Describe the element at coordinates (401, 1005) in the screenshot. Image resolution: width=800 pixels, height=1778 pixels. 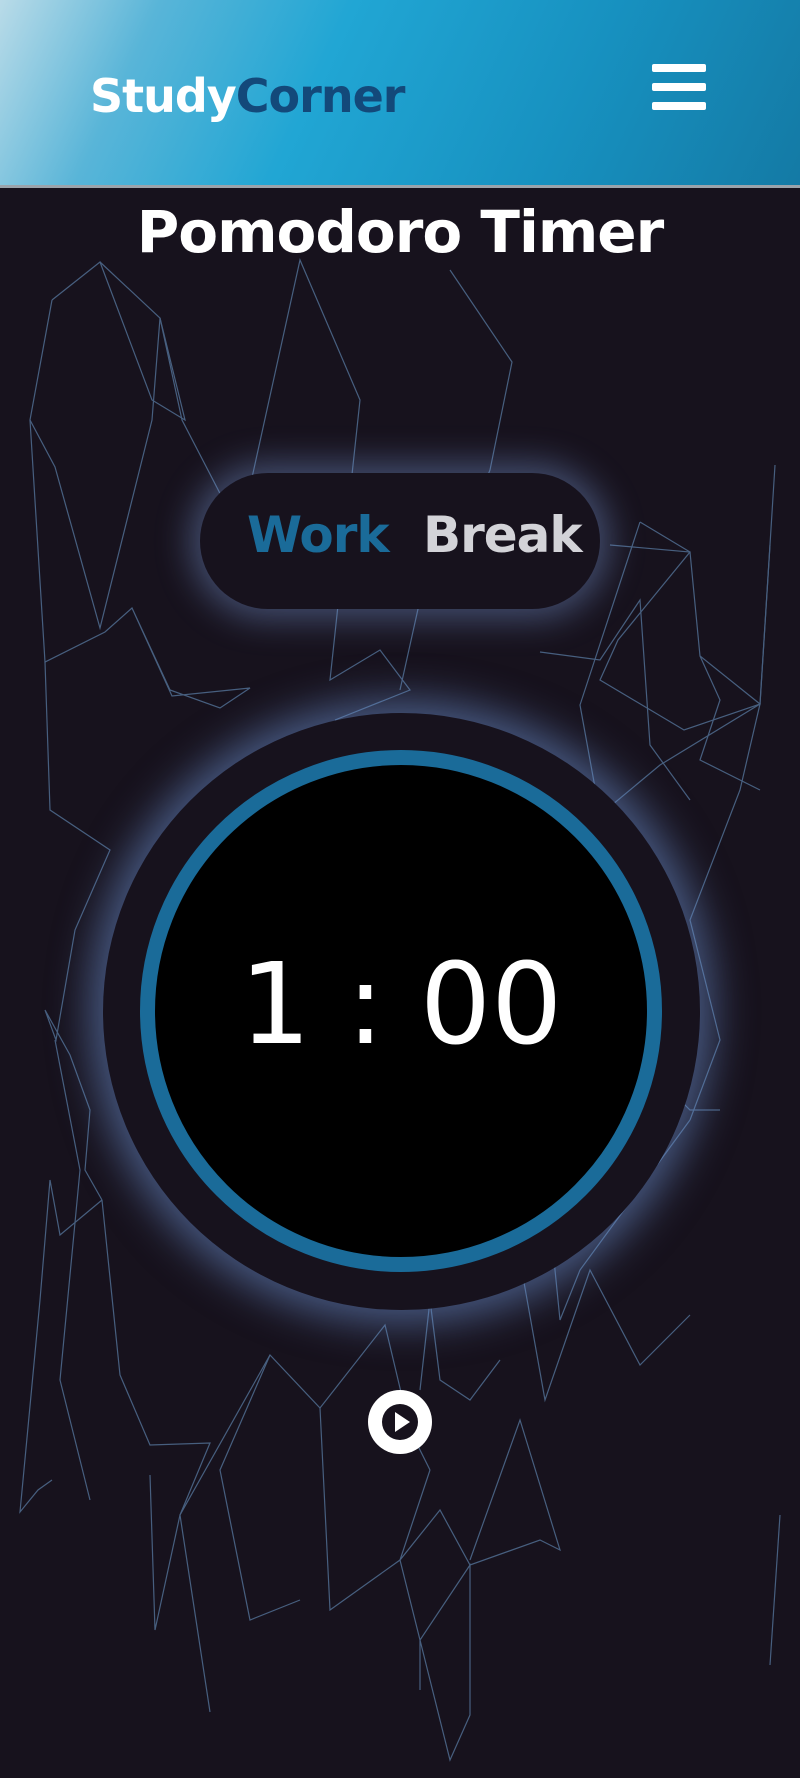
I see `timer-display: 1 : 00` at that location.